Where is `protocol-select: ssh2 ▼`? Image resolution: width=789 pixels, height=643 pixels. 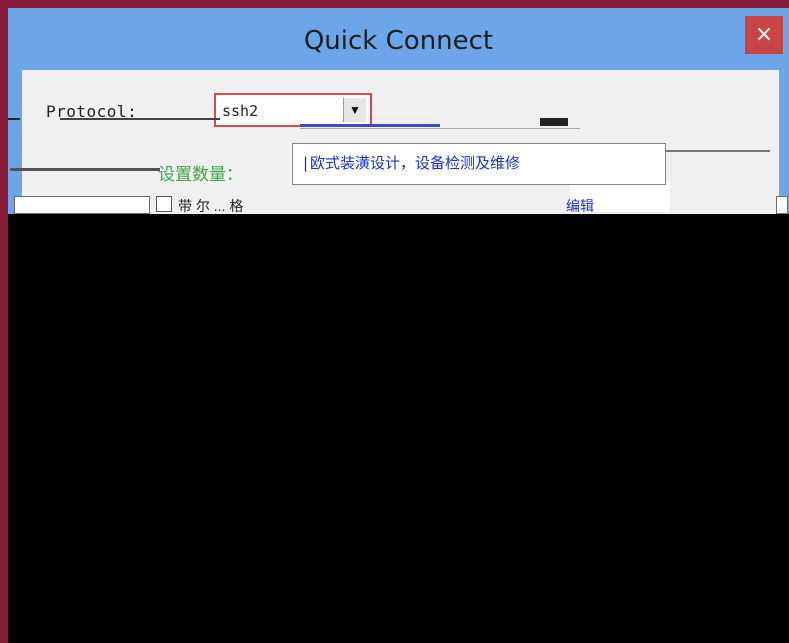 protocol-select: ssh2 ▼ is located at coordinates (293, 110).